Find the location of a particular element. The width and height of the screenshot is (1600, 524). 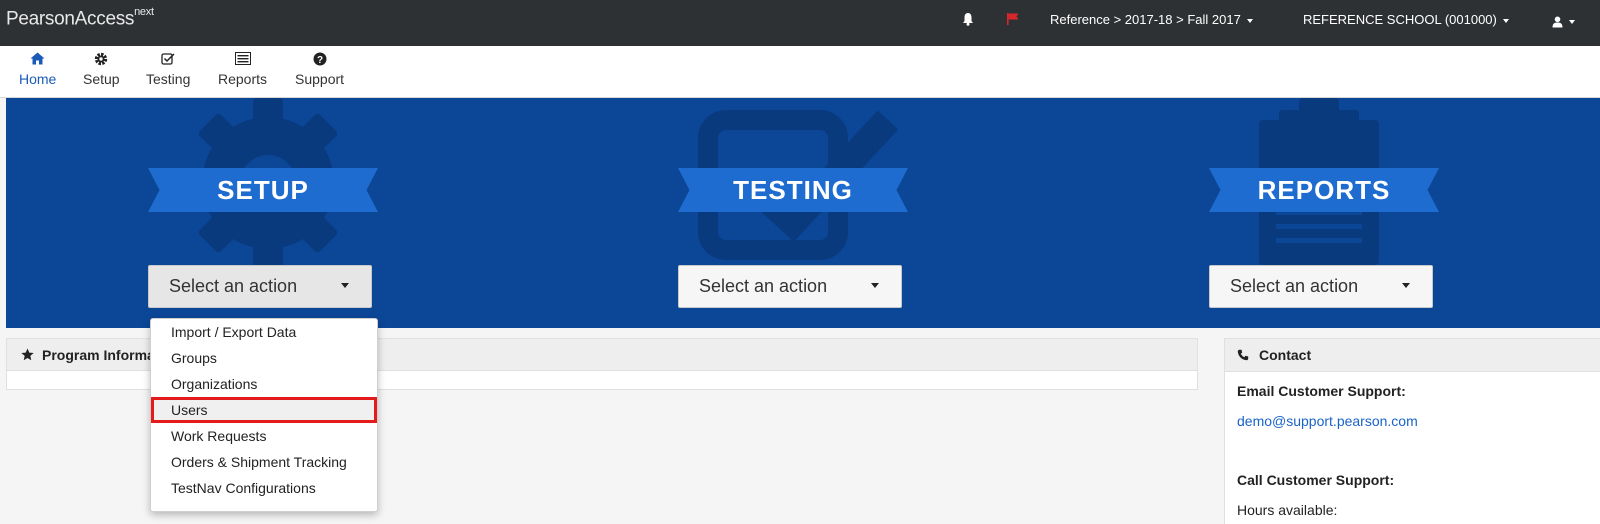

user-icon is located at coordinates (1557, 22).